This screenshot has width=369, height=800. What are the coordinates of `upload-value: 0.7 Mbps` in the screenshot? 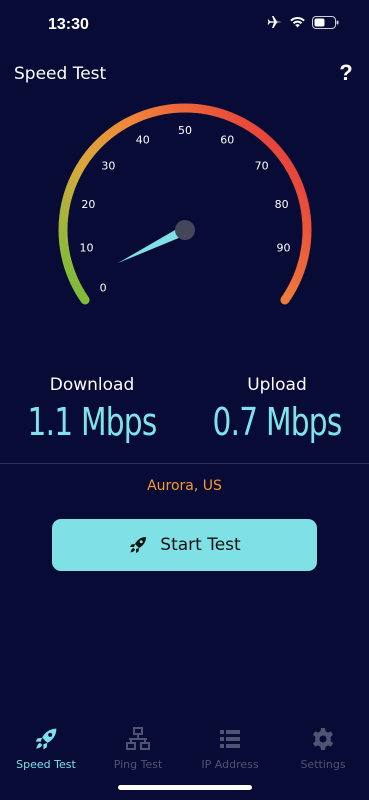 It's located at (277, 422).